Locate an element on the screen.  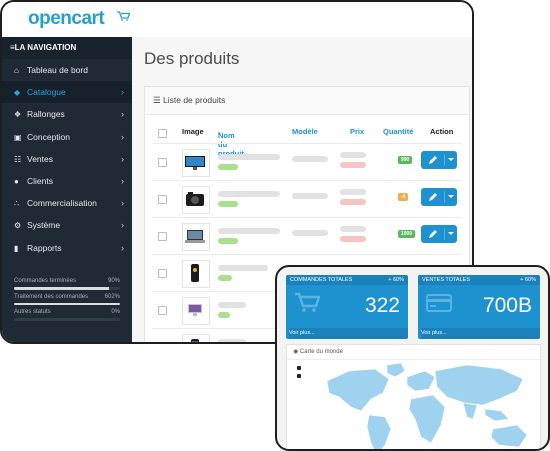
table-row: -4 is located at coordinates (307, 198).